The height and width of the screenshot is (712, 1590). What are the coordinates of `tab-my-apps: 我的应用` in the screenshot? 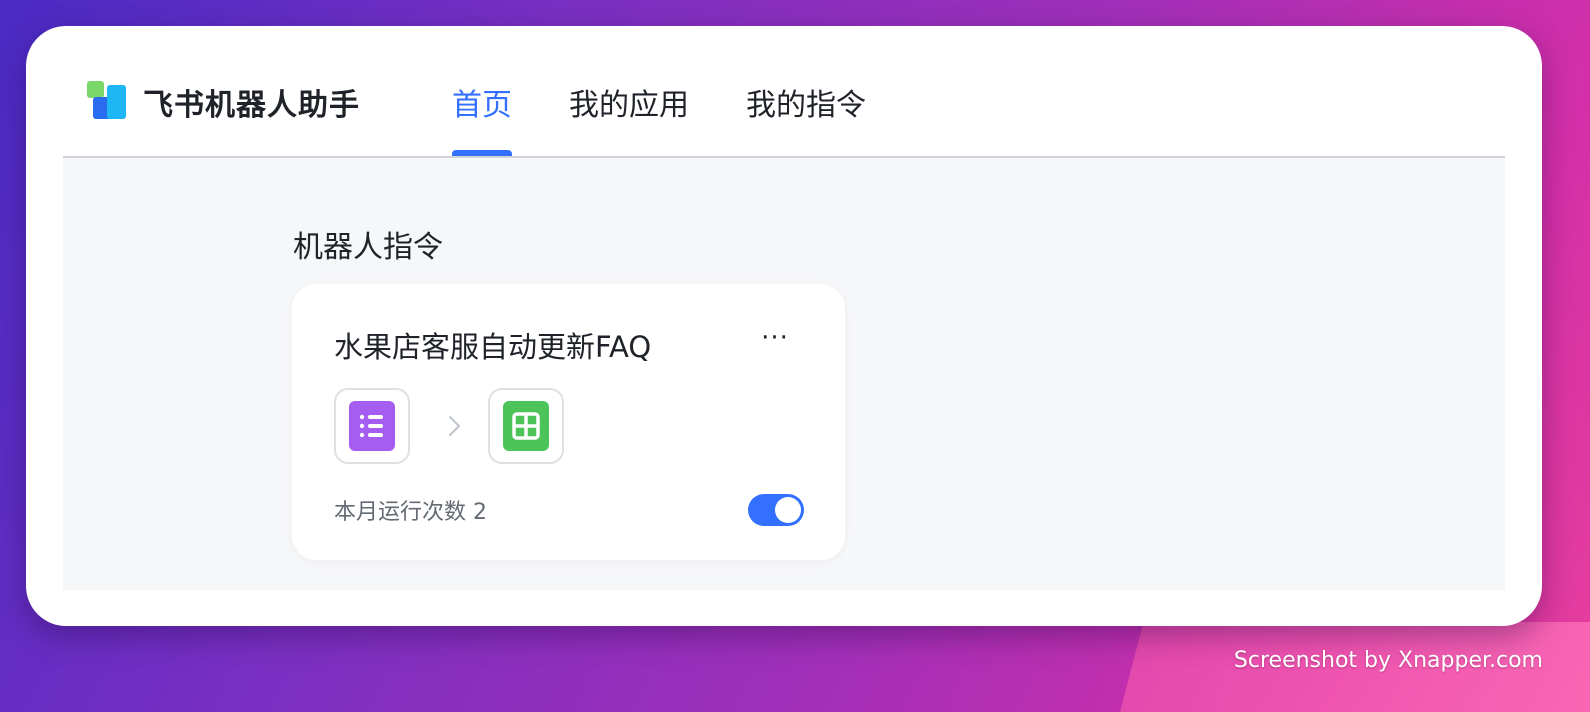 It's located at (629, 118).